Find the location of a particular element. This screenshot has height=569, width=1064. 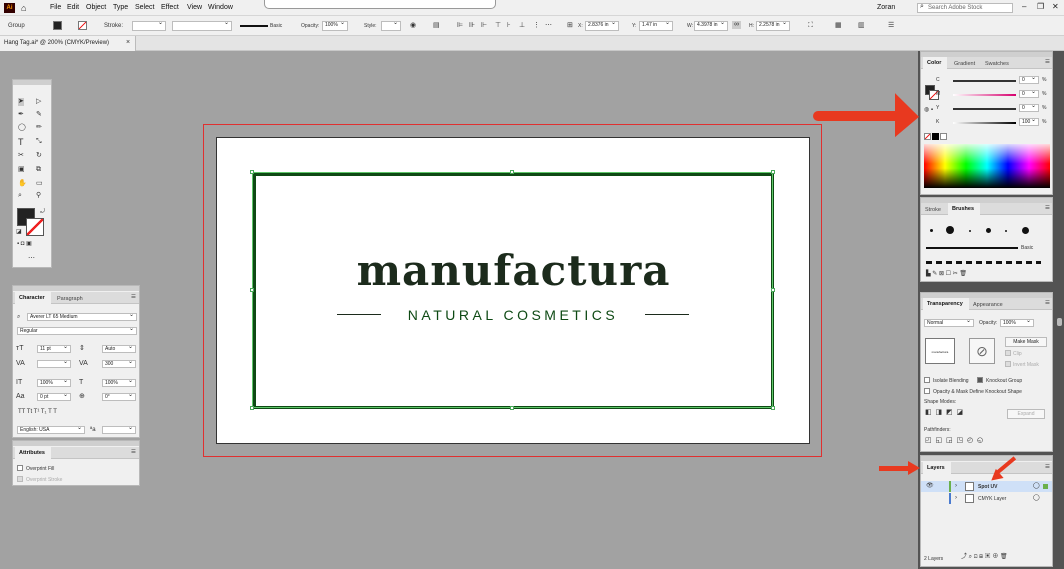

overprint-stroke-checkbox is located at coordinates (20, 479).